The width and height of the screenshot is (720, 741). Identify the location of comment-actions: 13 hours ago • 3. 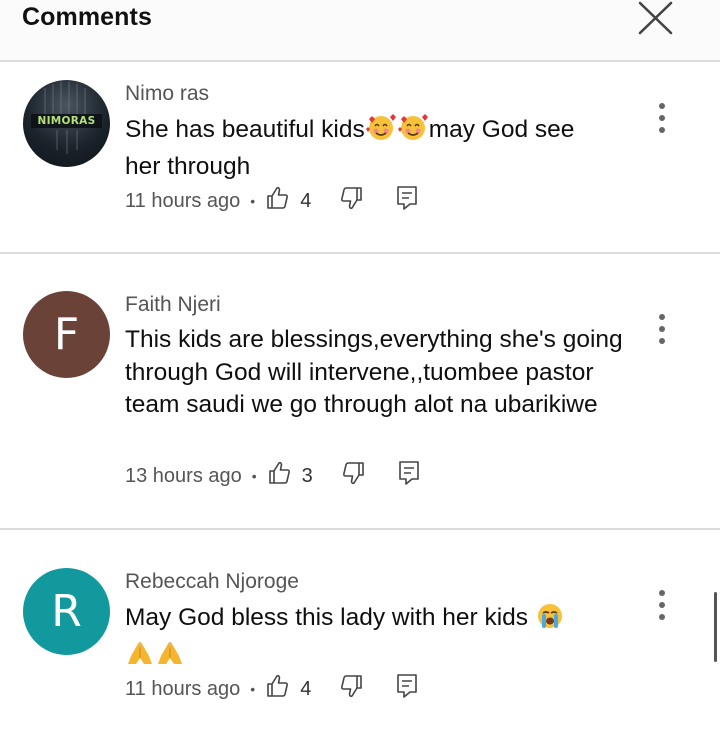
(272, 476).